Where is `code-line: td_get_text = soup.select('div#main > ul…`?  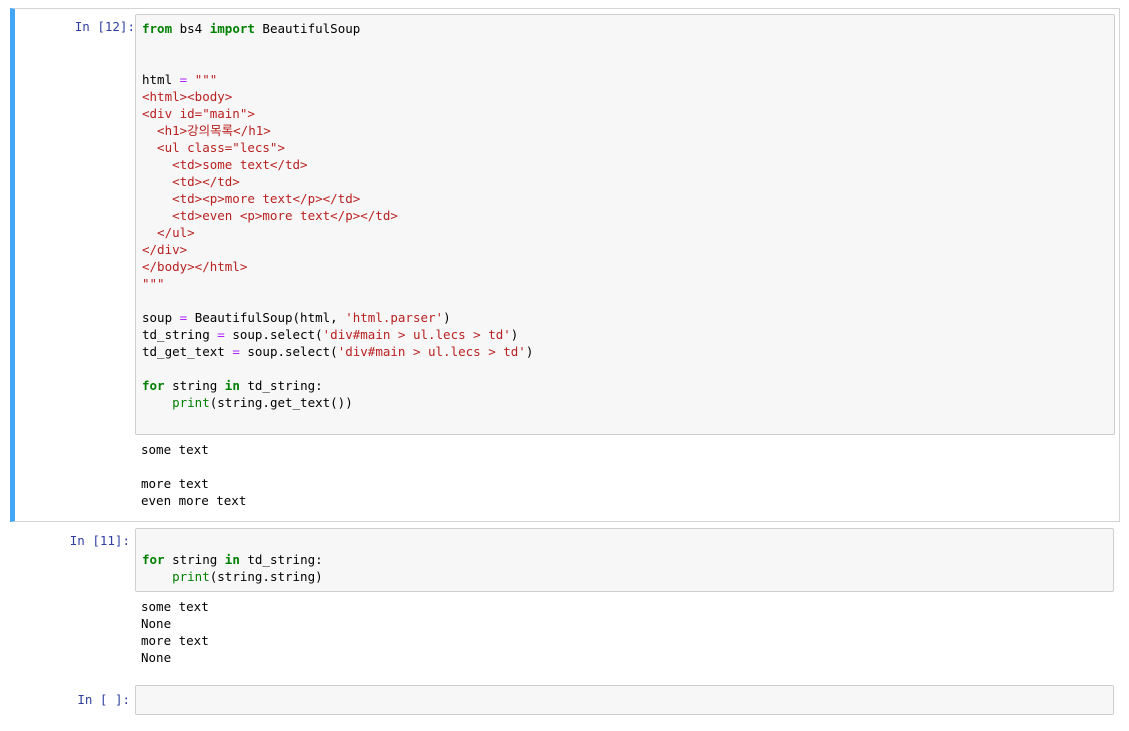 code-line: td_get_text = soup.select('div#main > ul… is located at coordinates (338, 351).